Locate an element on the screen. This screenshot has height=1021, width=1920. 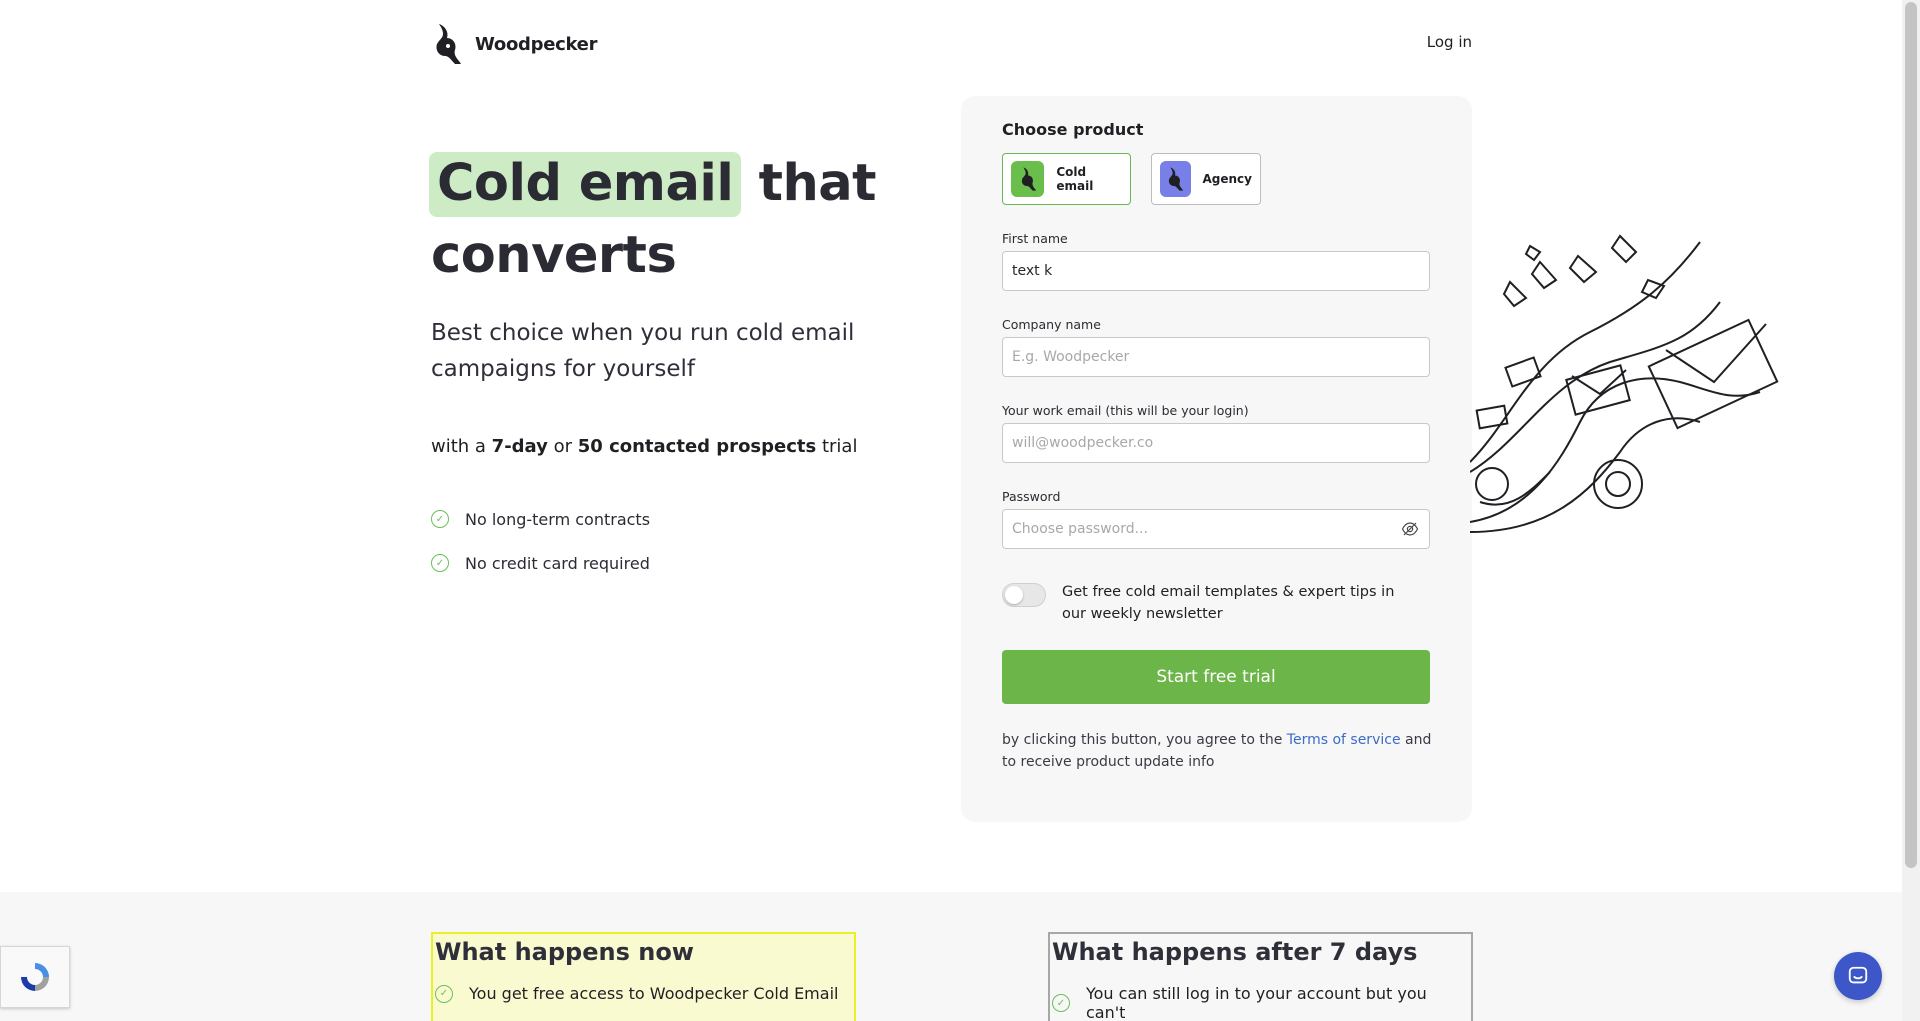
login-link: Log in is located at coordinates (1449, 42).